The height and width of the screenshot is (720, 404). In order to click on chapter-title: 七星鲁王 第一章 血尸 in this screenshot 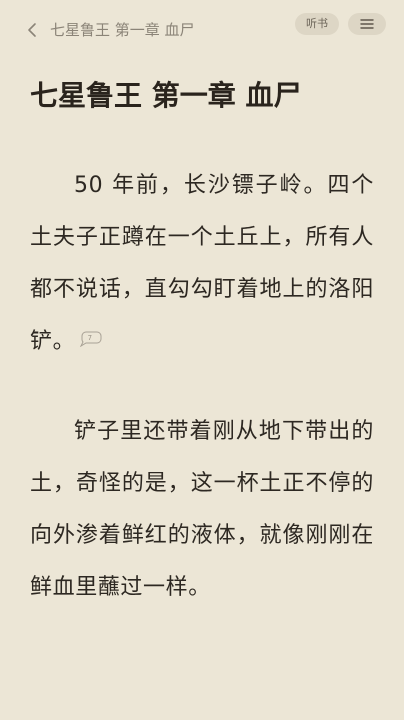, I will do `click(166, 95)`.